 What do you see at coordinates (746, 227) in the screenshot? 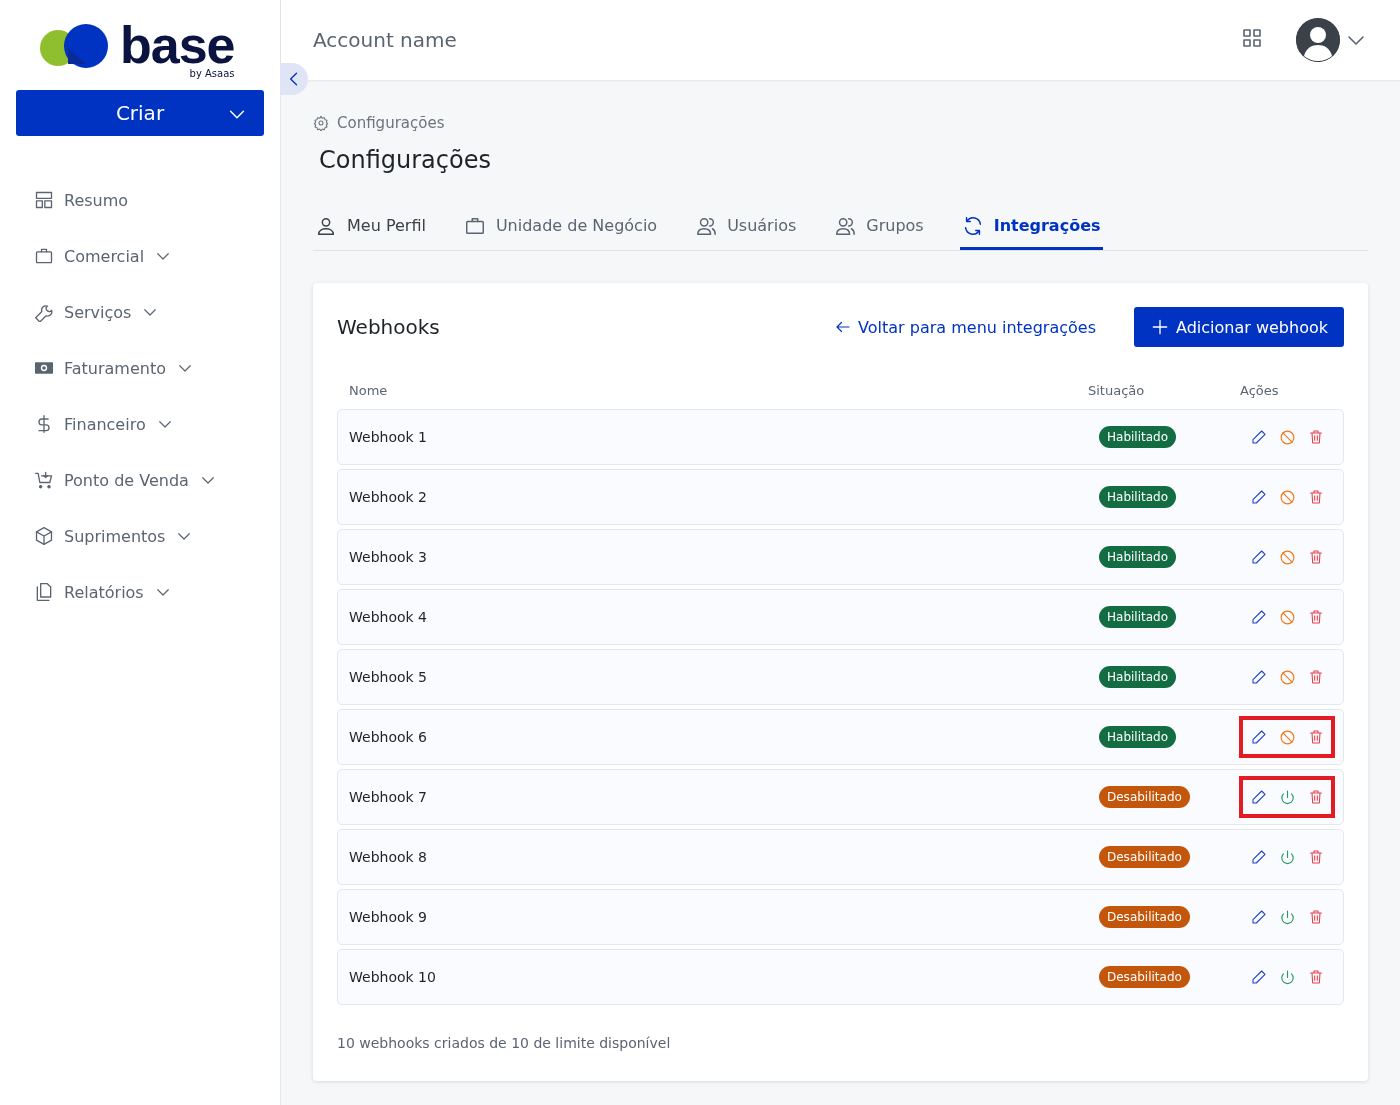
I see `settings-tab: Usuários` at bounding box center [746, 227].